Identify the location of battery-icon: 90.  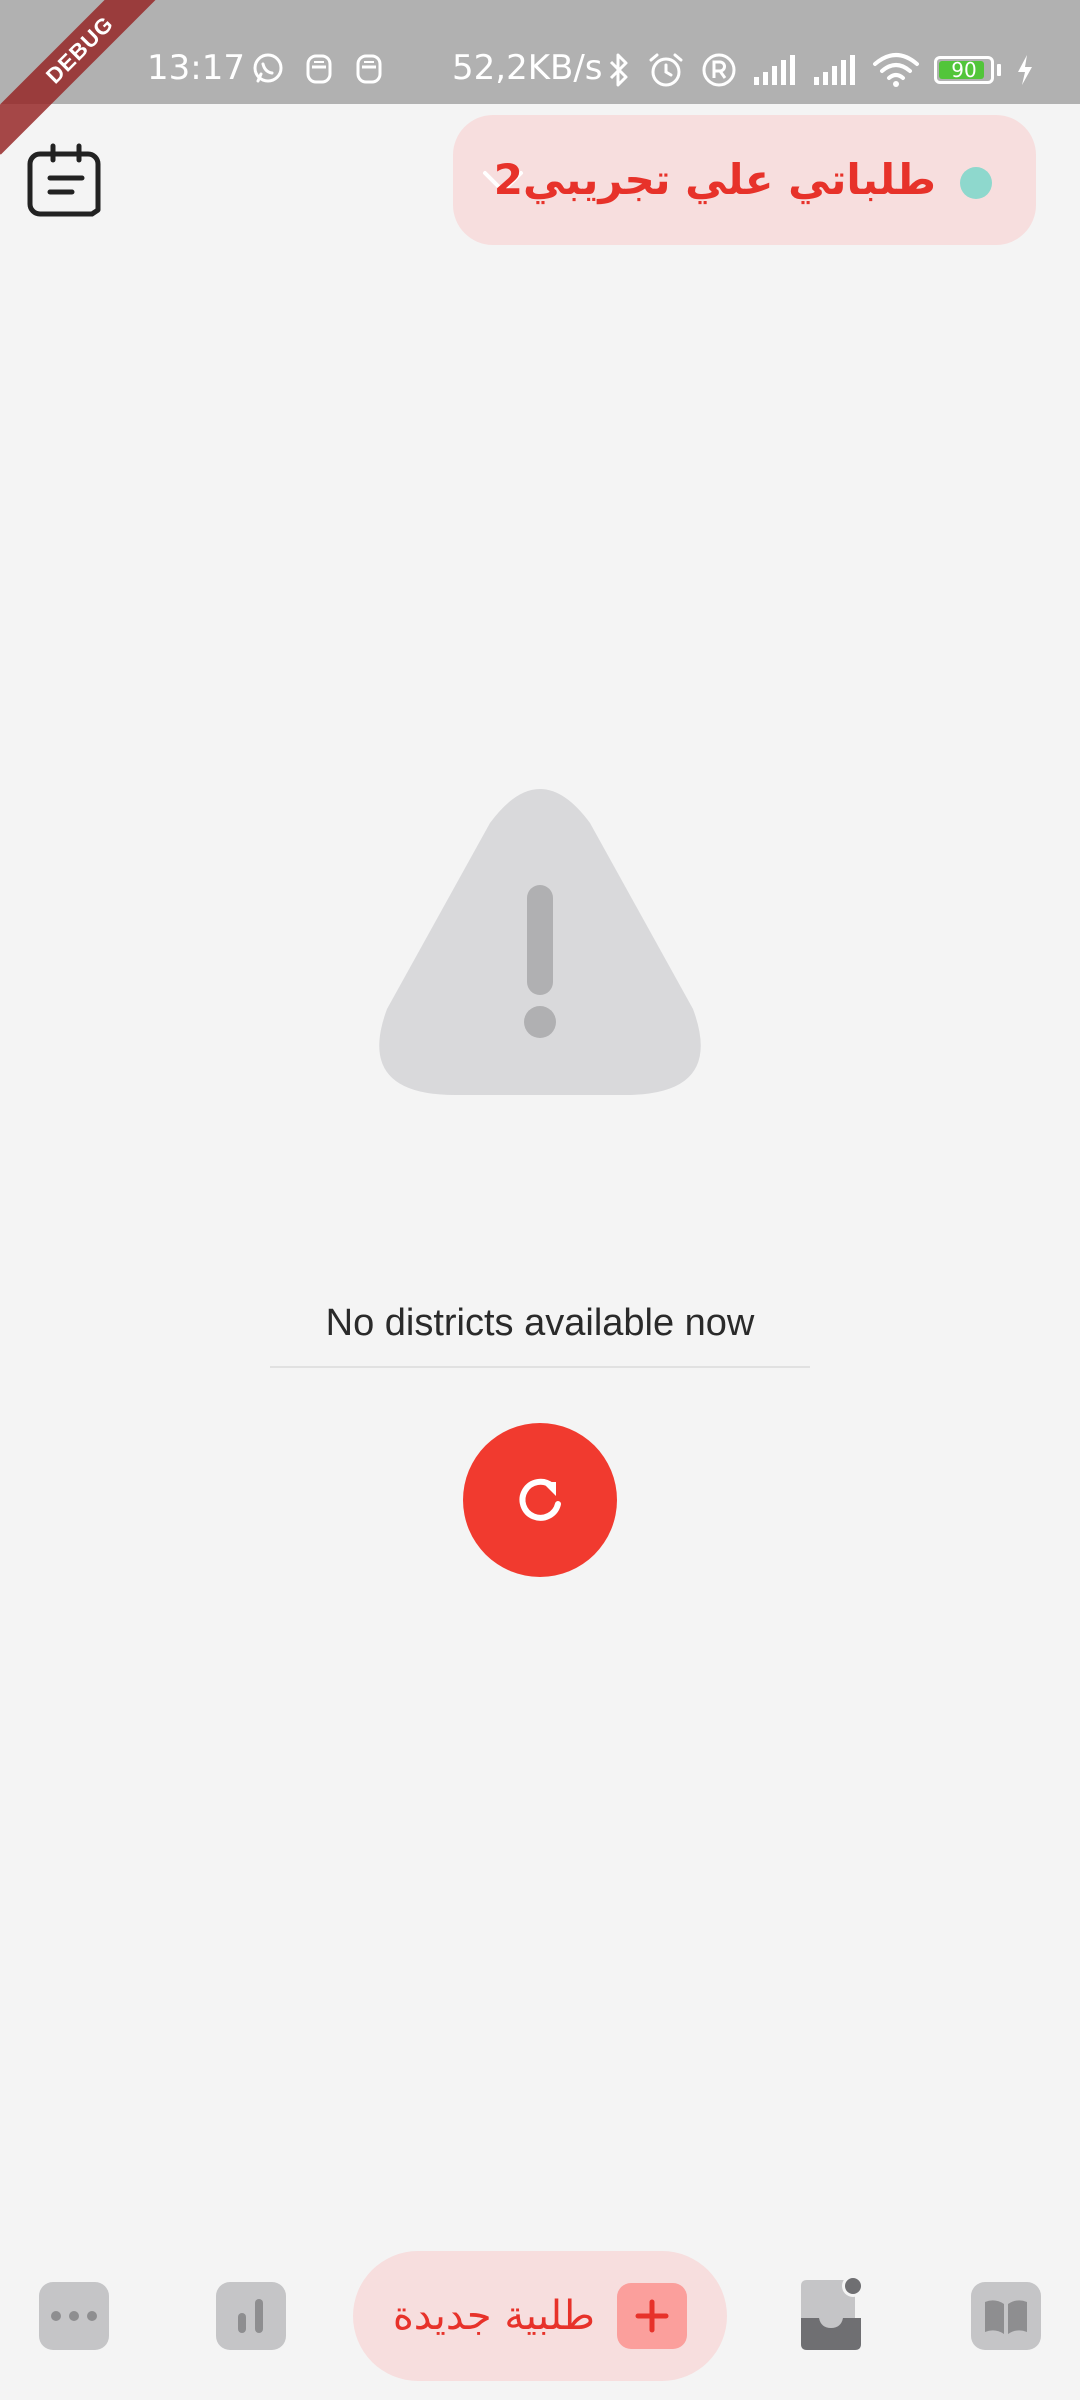
(964, 70).